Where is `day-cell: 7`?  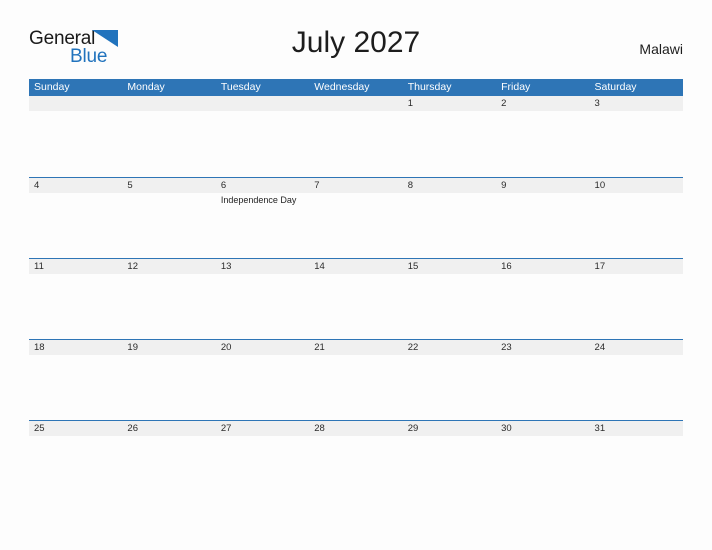
day-cell: 7 is located at coordinates (355, 185).